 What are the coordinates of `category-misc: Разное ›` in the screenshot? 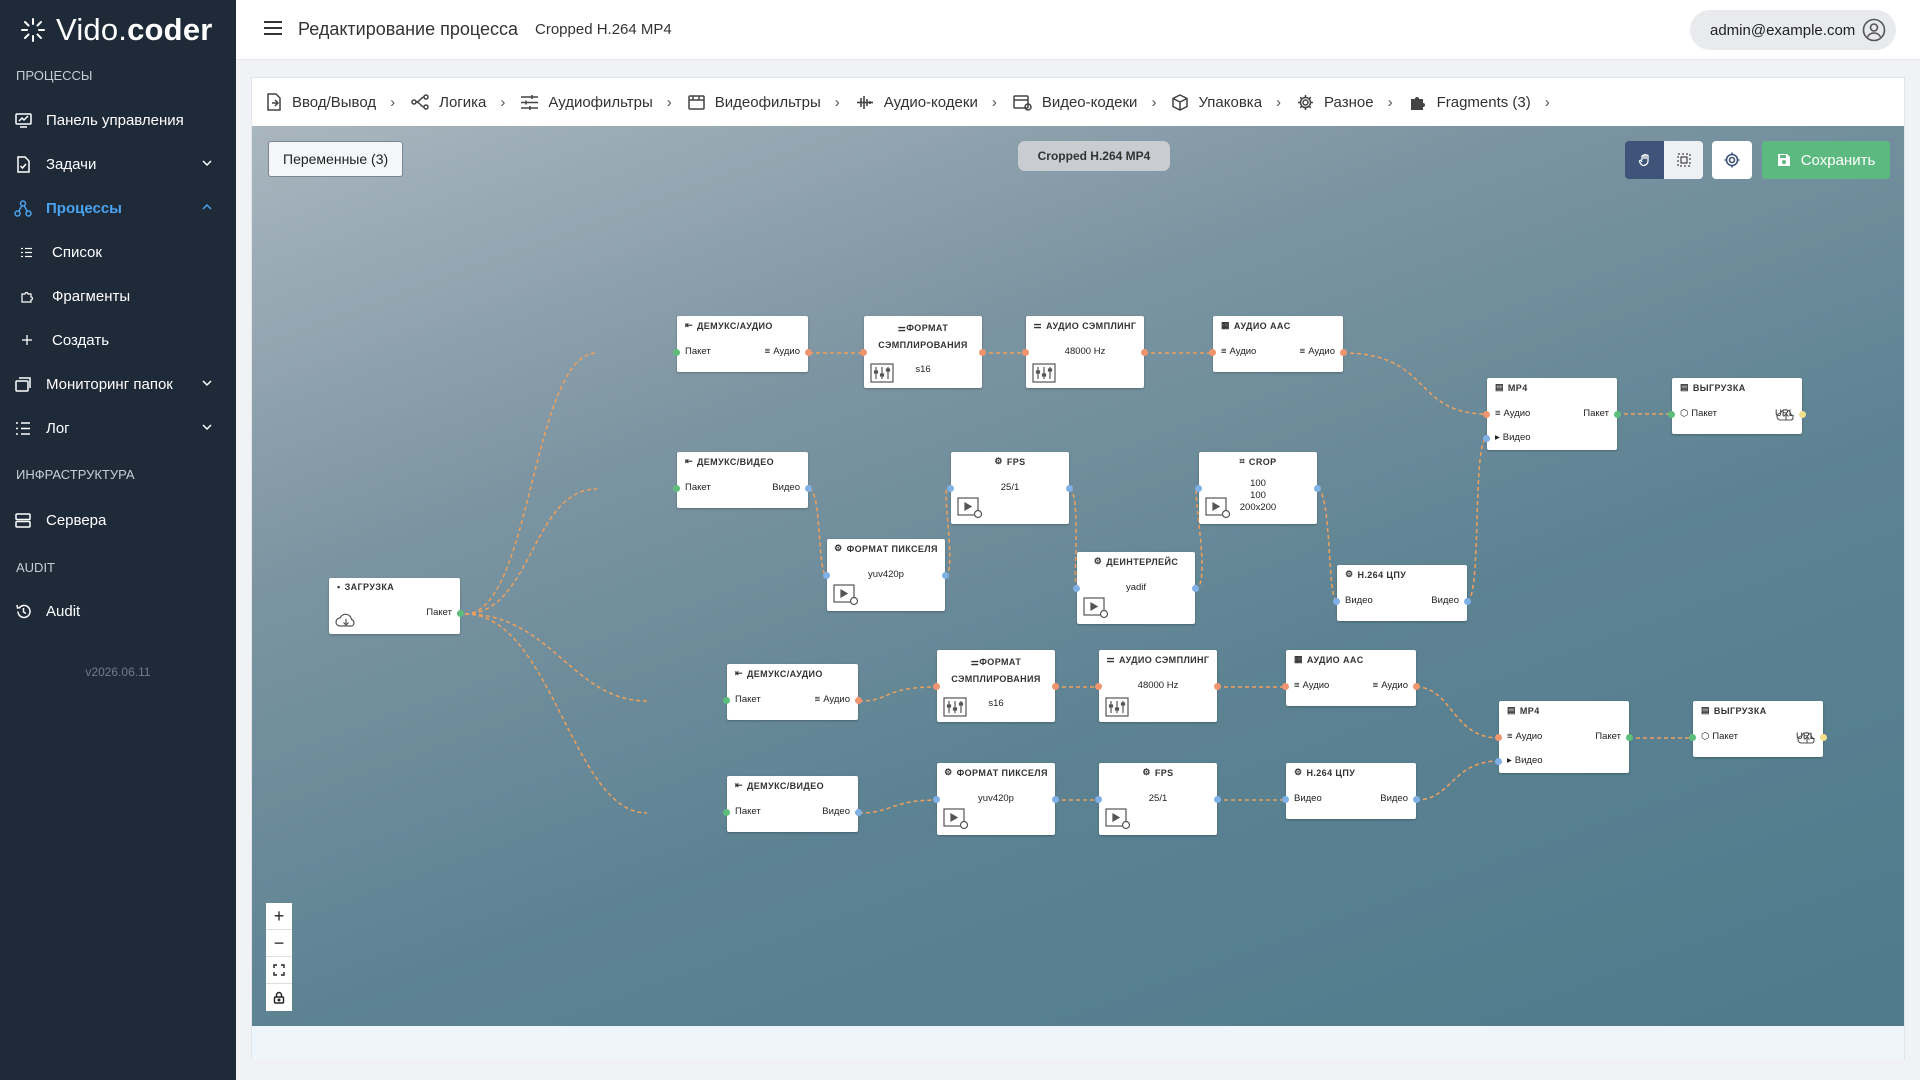 It's located at (1345, 102).